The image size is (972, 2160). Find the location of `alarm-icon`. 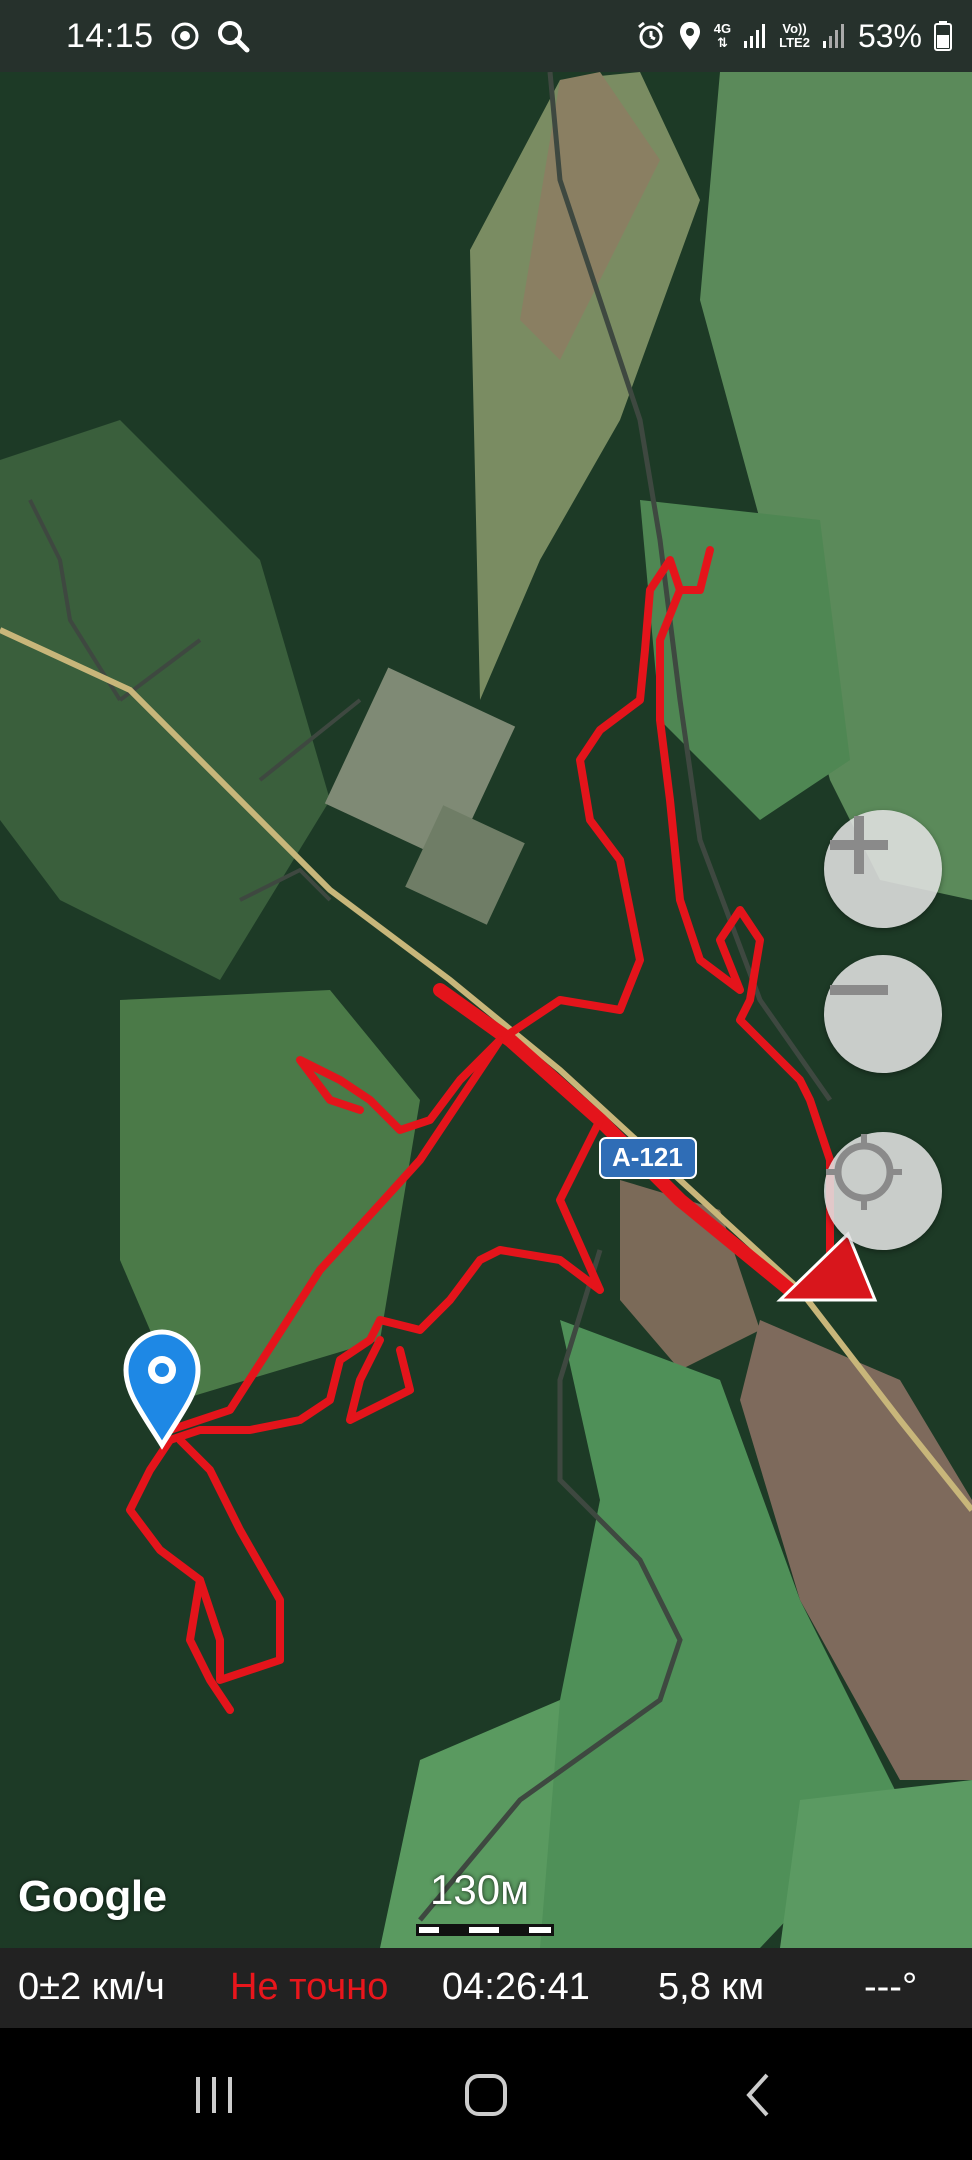

alarm-icon is located at coordinates (650, 35).